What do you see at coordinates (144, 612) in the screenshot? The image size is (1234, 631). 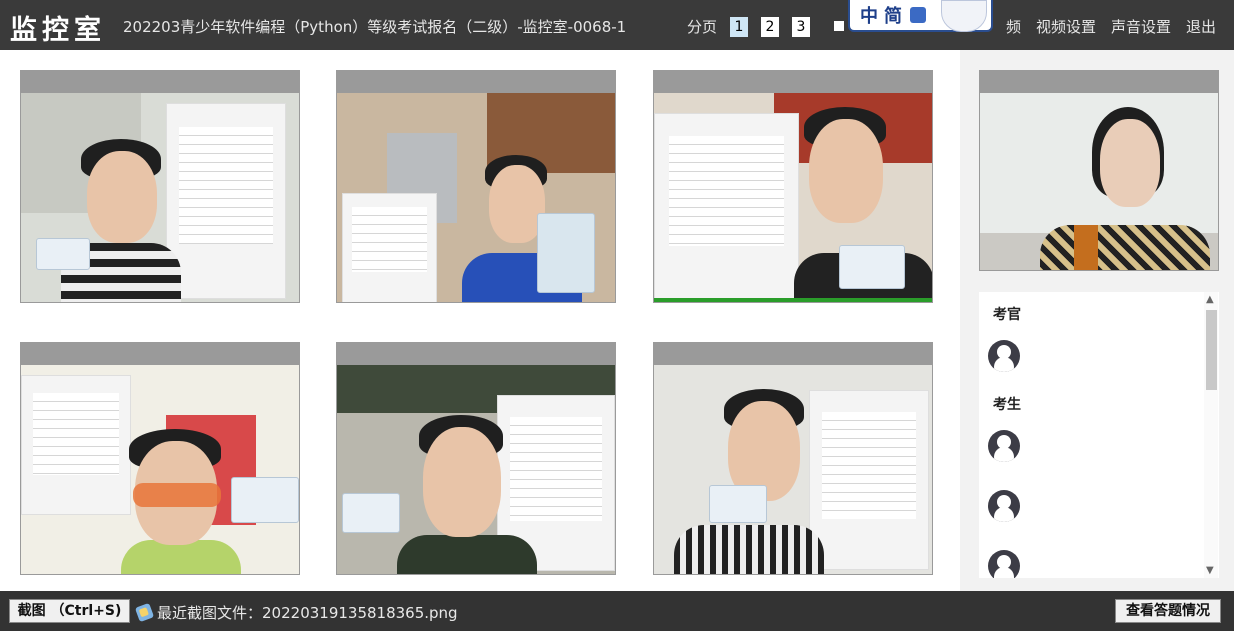 I see `pencil-icon` at bounding box center [144, 612].